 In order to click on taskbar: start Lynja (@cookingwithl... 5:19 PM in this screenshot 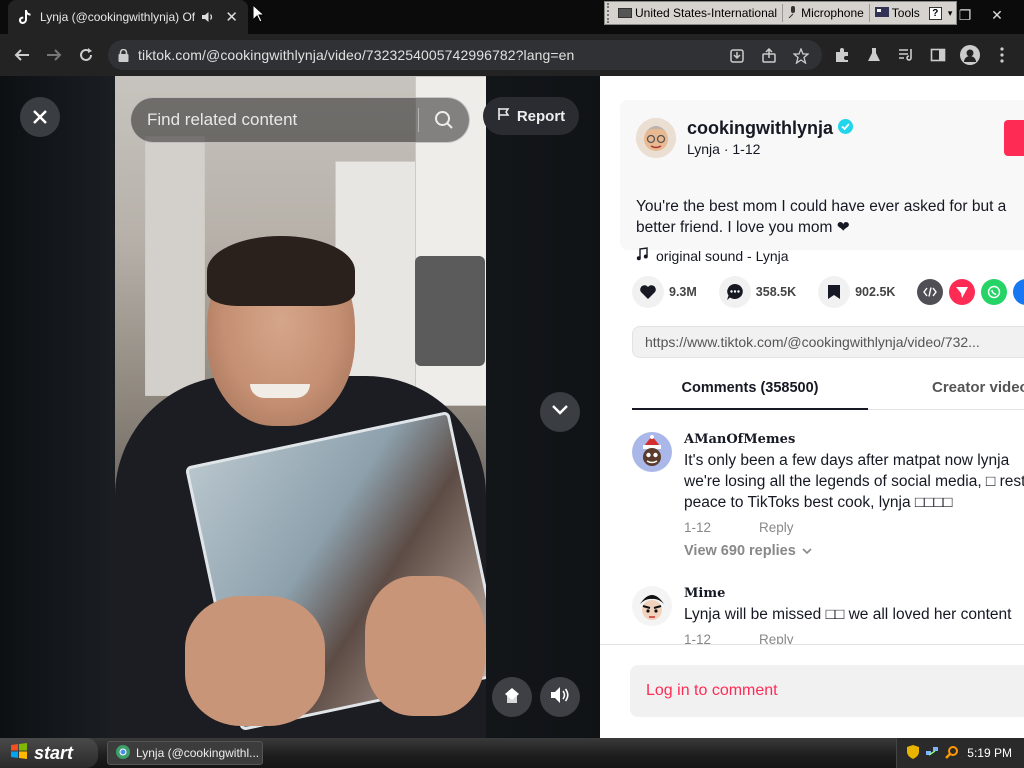, I will do `click(512, 753)`.